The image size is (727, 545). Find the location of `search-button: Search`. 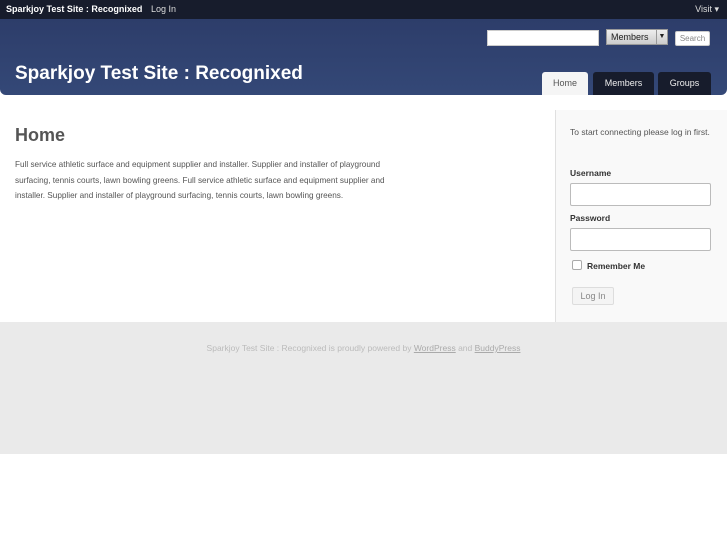

search-button: Search is located at coordinates (692, 38).